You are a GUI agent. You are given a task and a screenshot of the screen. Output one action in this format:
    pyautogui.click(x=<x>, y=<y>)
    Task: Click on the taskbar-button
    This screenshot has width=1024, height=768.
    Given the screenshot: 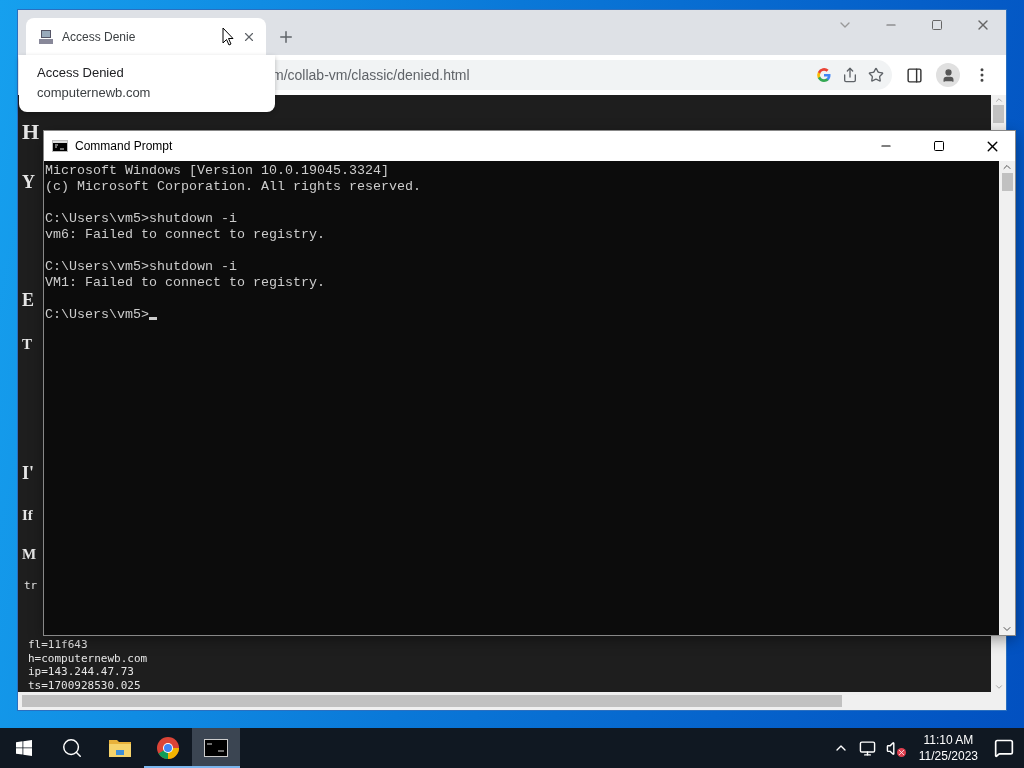 What is the action you would take?
    pyautogui.click(x=216, y=748)
    